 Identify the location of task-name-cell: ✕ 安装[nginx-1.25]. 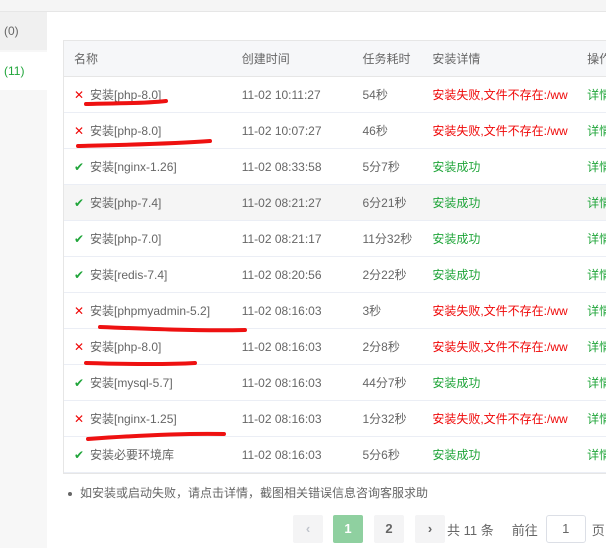
(148, 418).